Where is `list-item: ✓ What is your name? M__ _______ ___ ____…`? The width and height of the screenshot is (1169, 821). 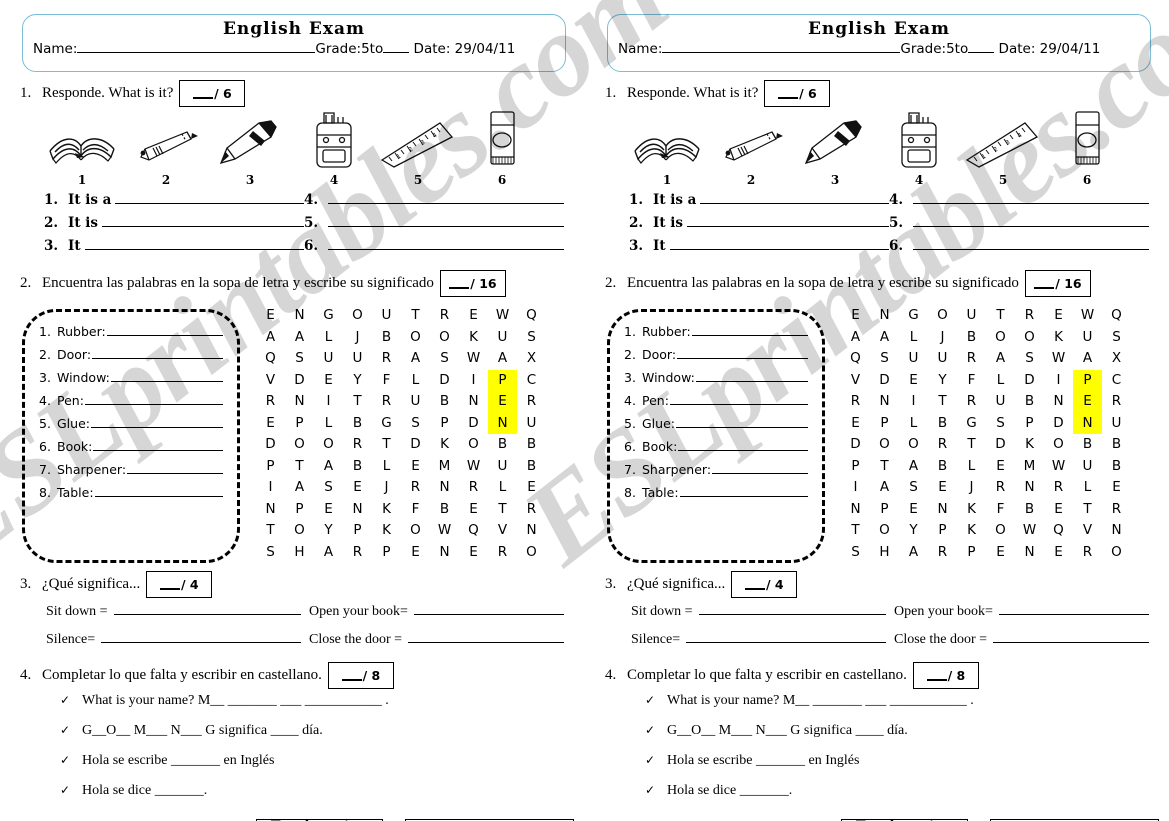
list-item: ✓ What is your name? M__ _______ ___ ____… is located at coordinates (902, 708).